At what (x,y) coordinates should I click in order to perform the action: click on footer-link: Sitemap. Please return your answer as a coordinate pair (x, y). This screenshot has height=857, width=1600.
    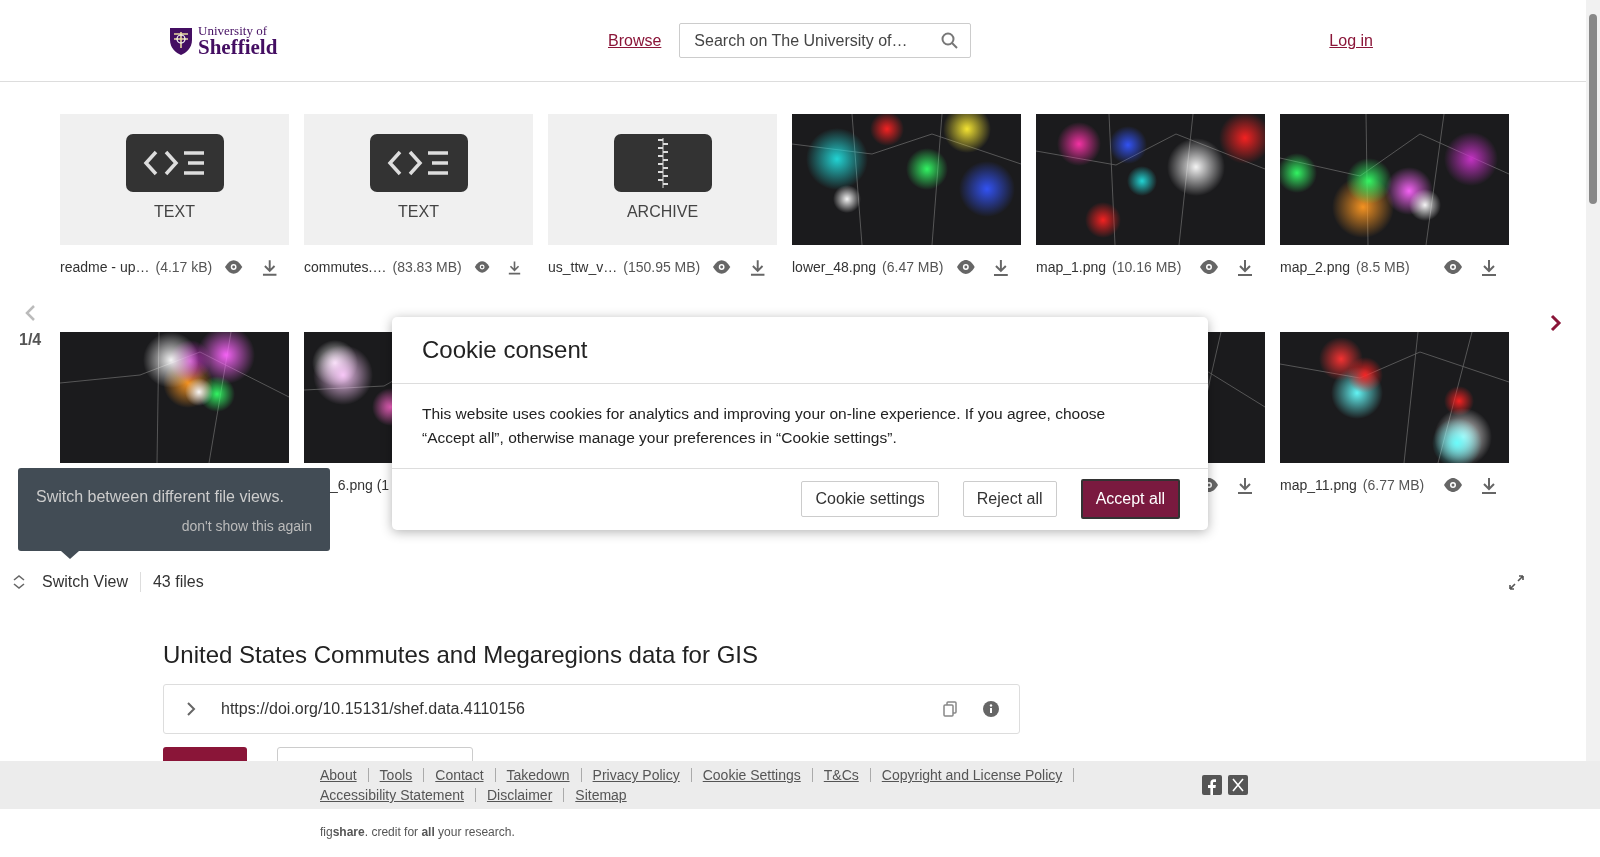
    Looking at the image, I should click on (601, 795).